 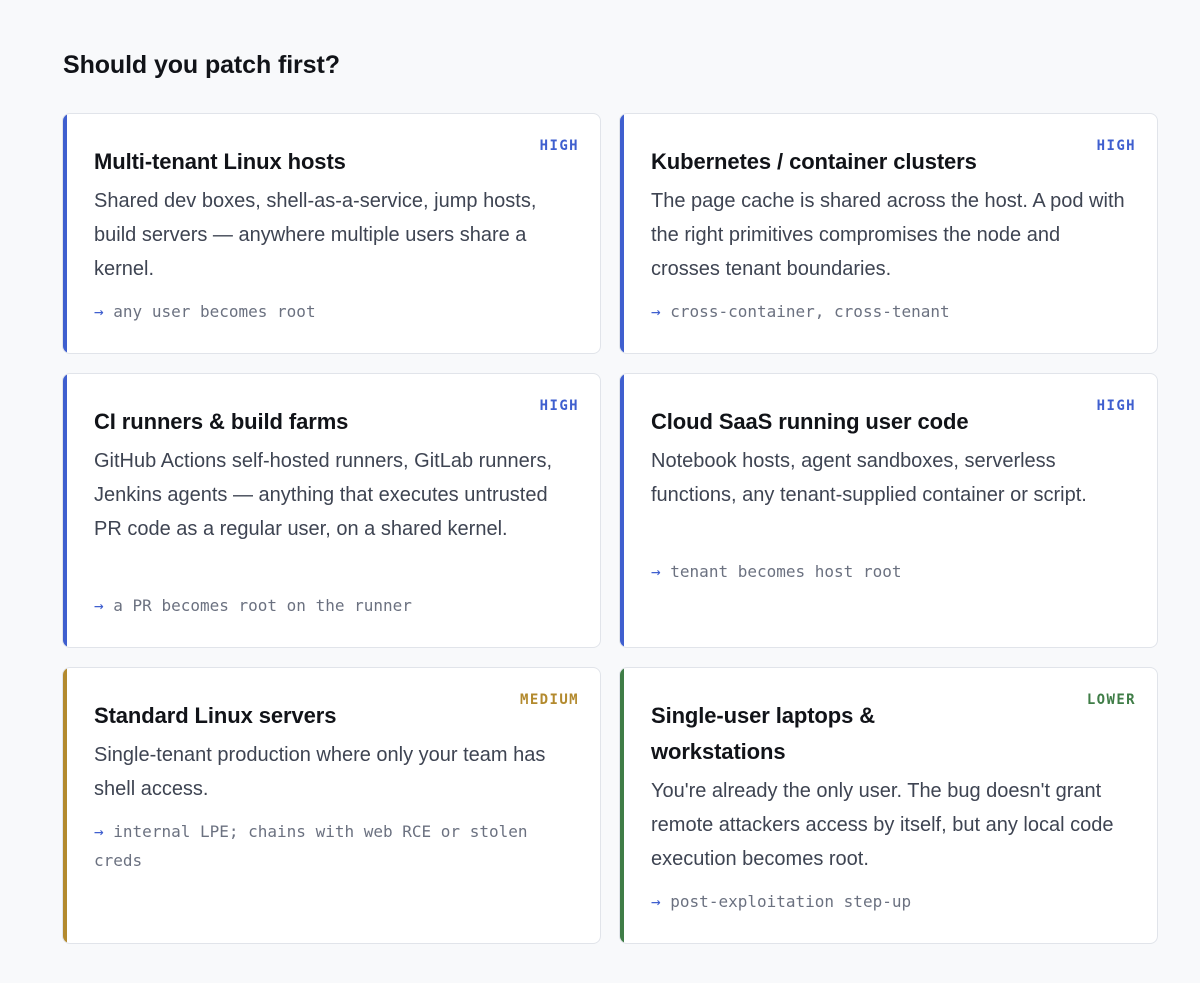 I want to click on card-impact: → any user becomes root, so click(x=329, y=311).